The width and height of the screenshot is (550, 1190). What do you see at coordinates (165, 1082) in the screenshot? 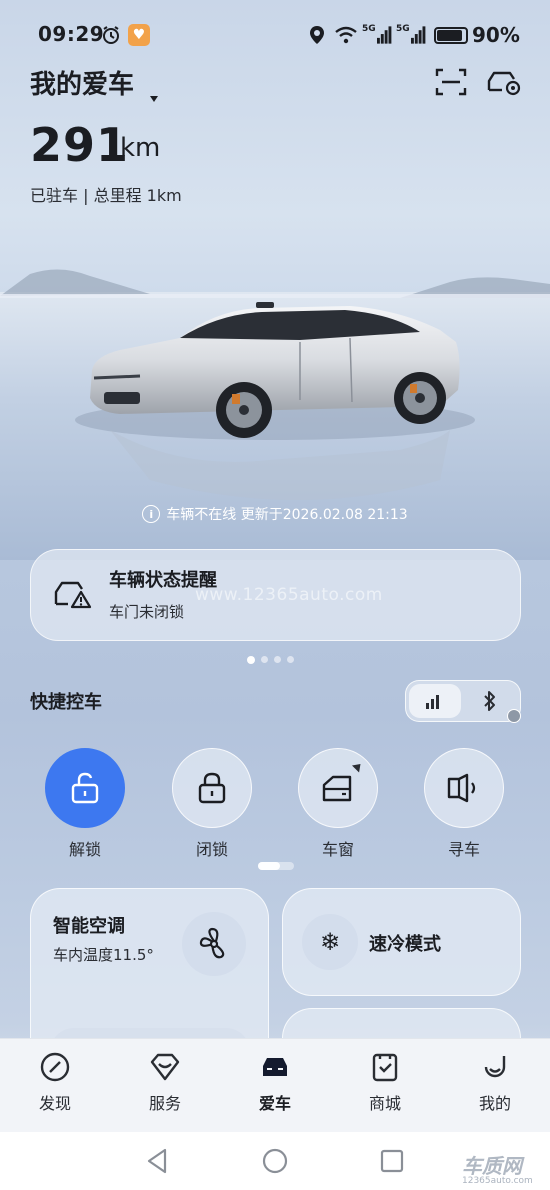
I see `nav-item-service: 服务` at bounding box center [165, 1082].